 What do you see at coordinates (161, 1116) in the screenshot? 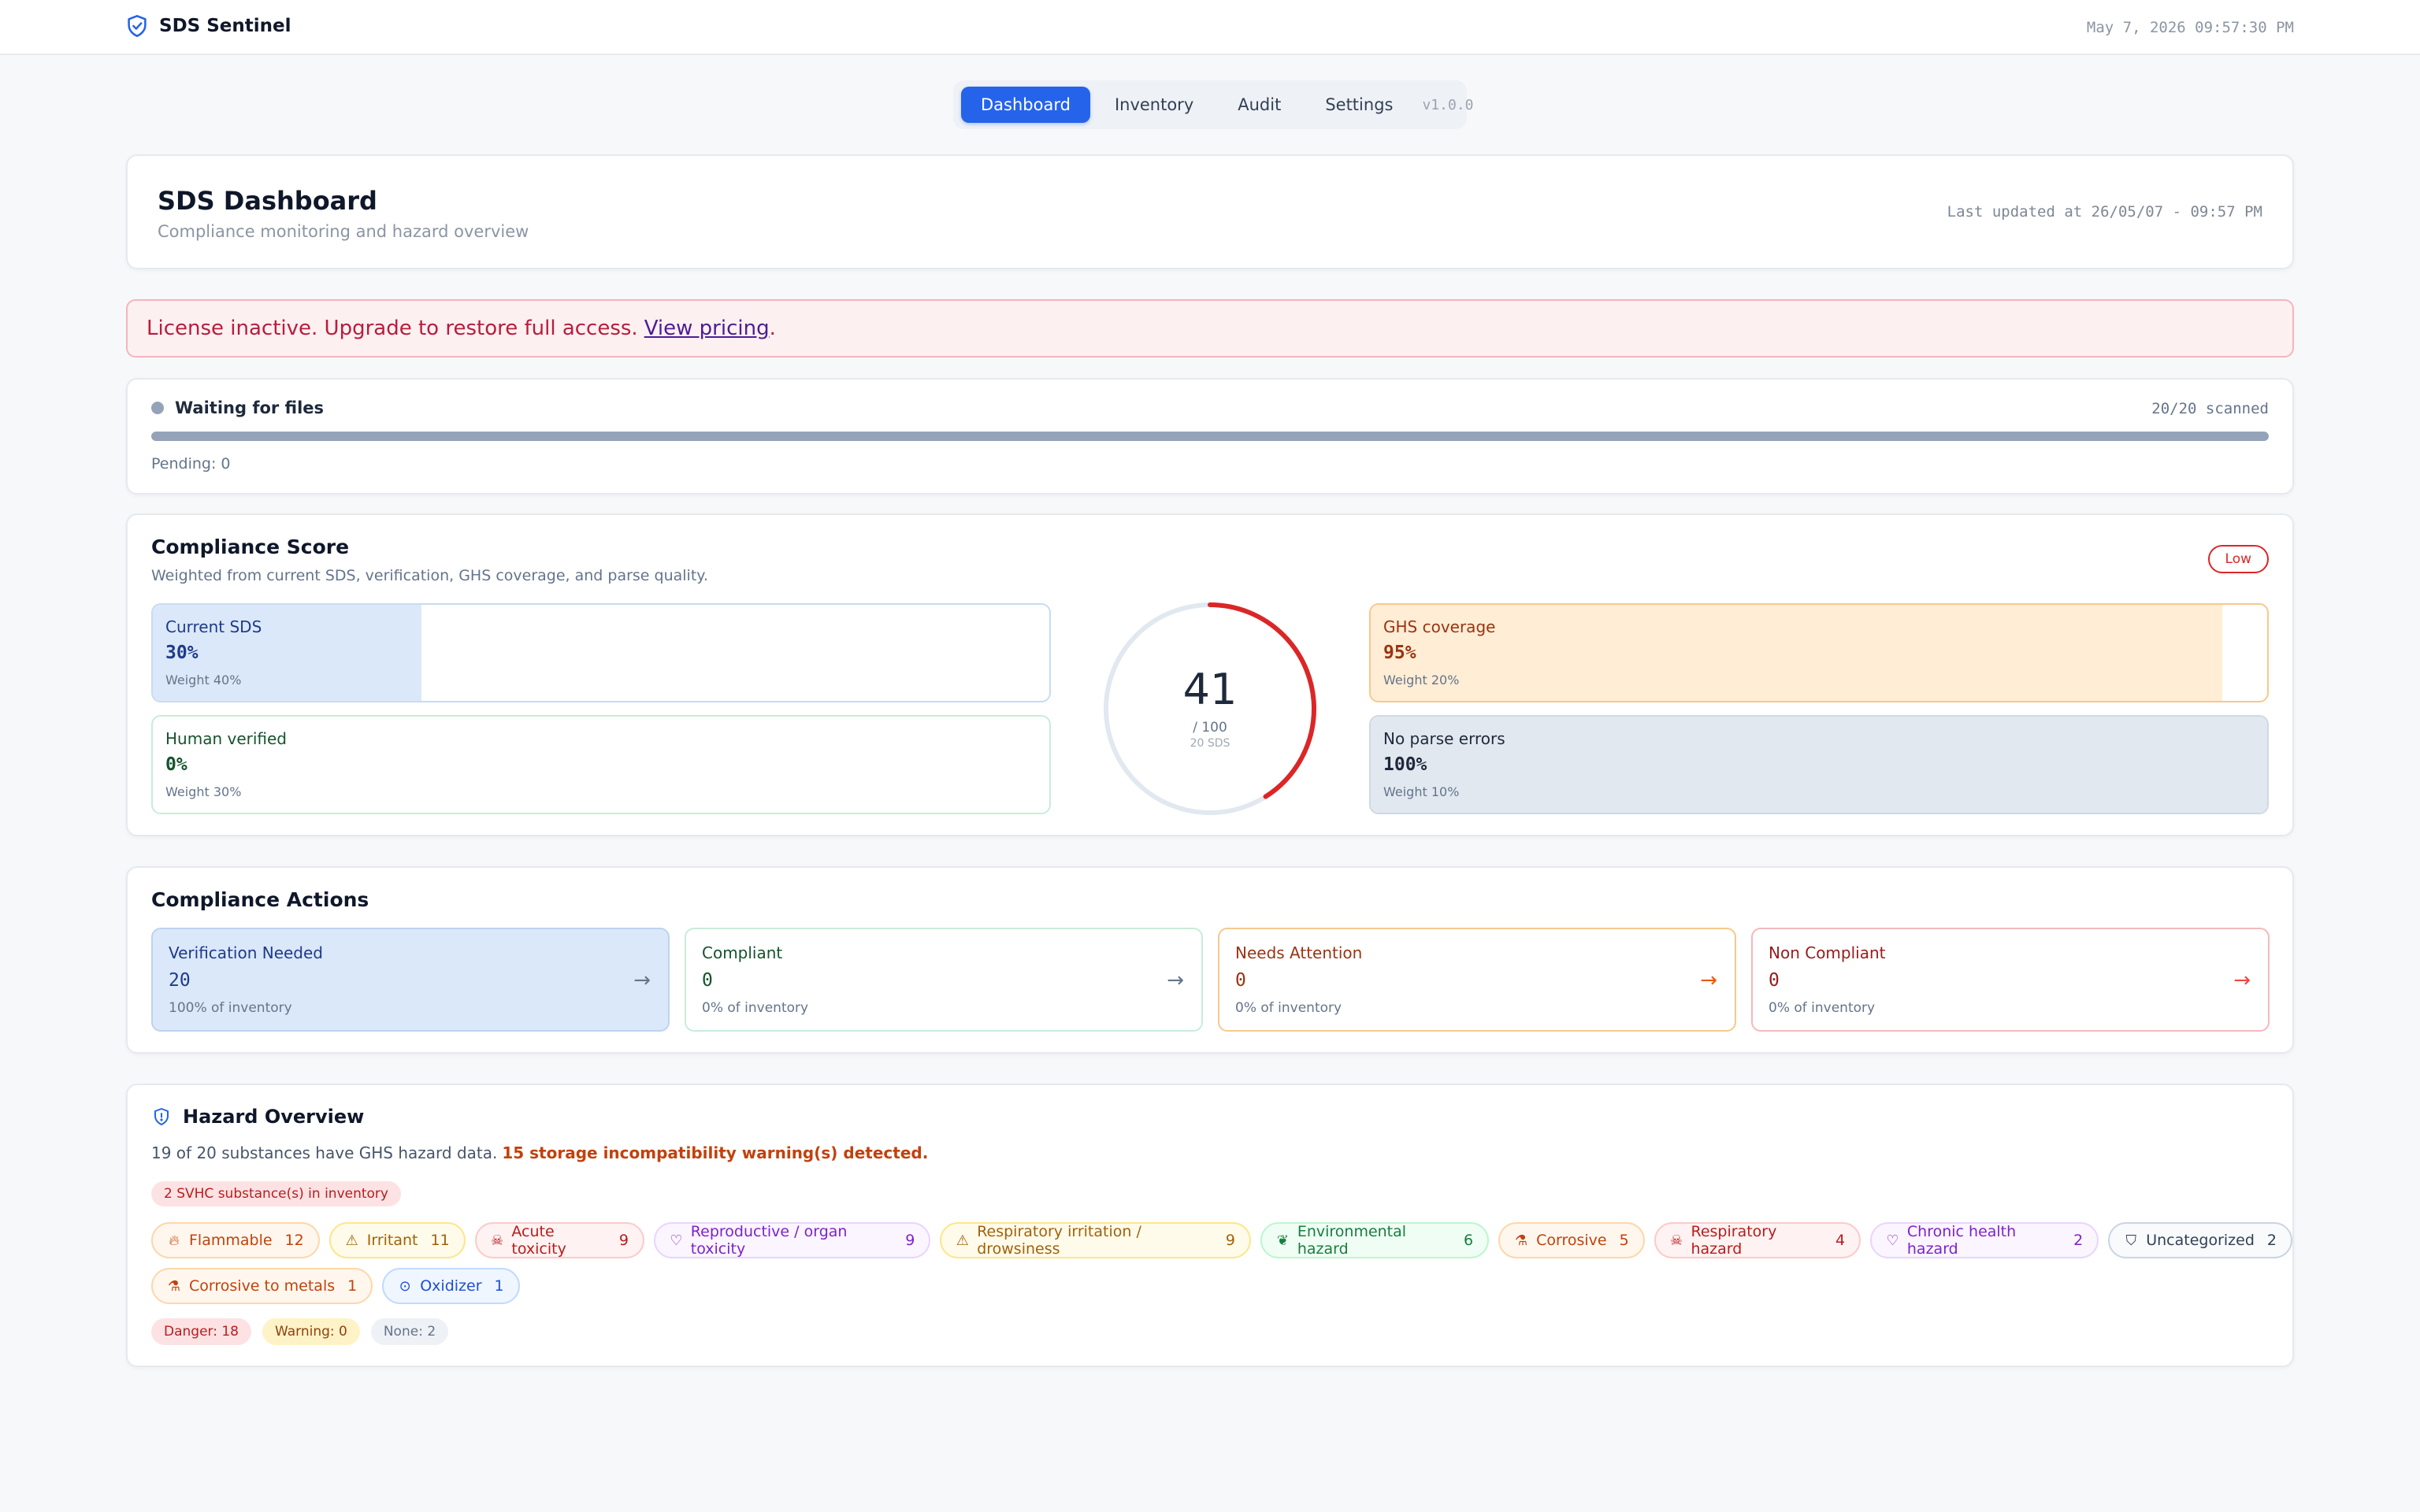
I see `shield-alert-icon` at bounding box center [161, 1116].